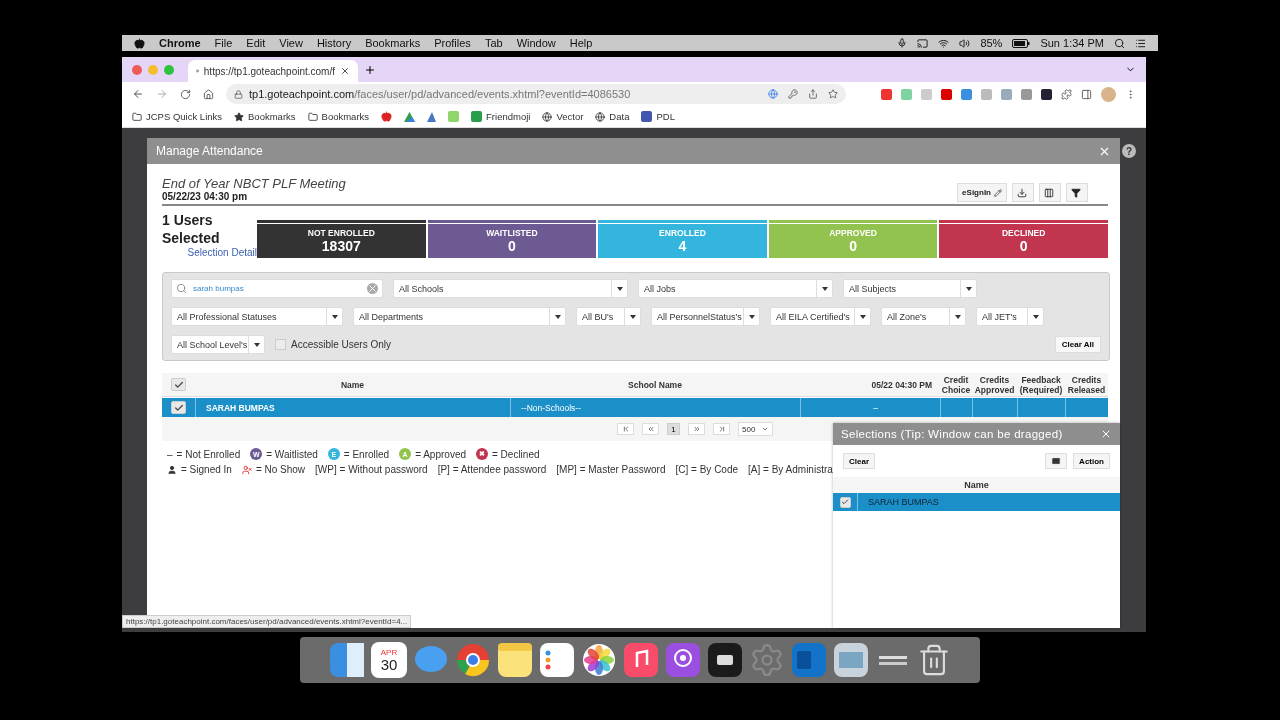 This screenshot has height=720, width=1280. I want to click on esignin-button: eSignIn, so click(982, 192).